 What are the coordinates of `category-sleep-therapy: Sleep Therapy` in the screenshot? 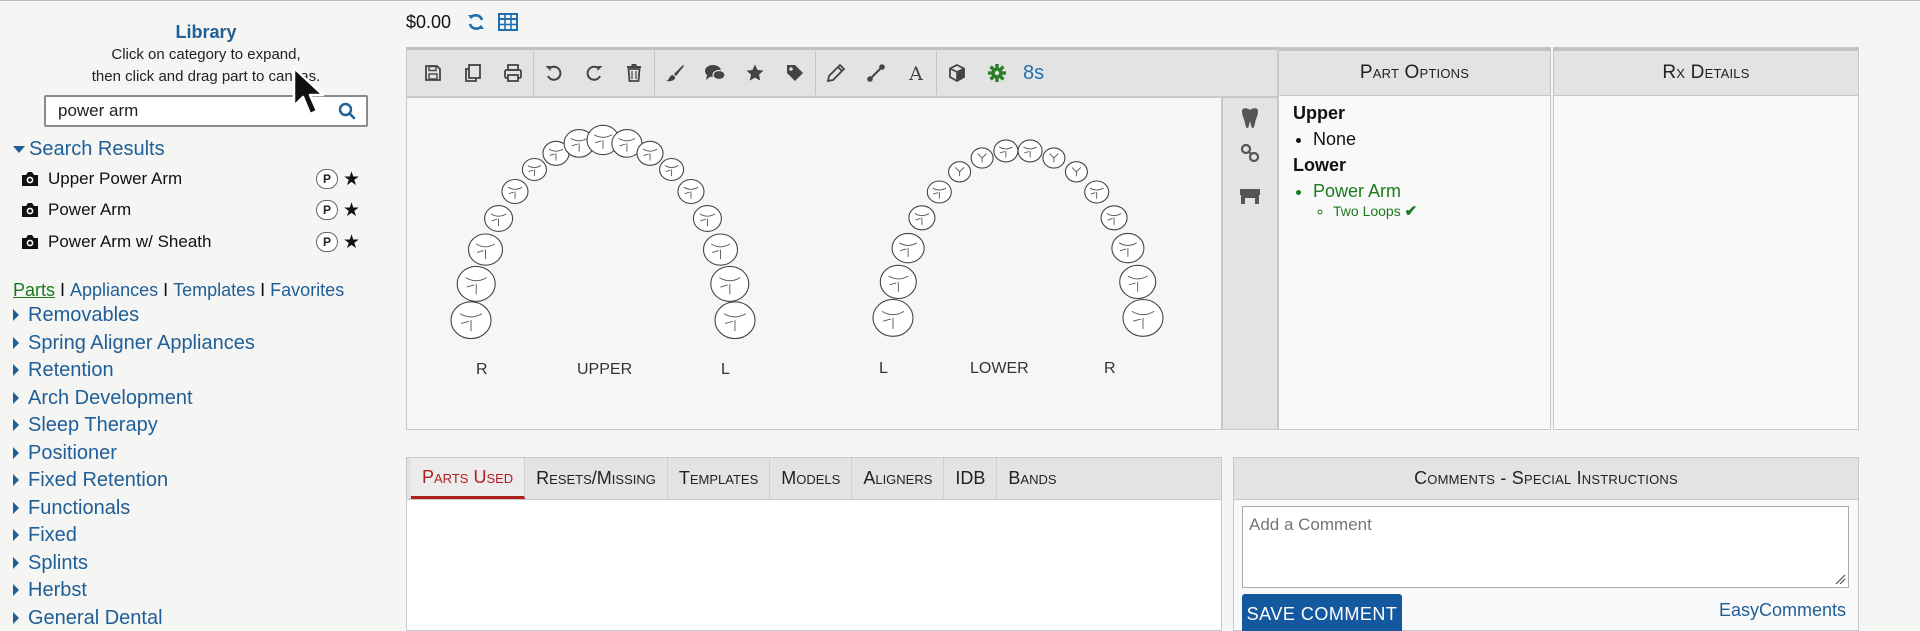 It's located at (85, 425).